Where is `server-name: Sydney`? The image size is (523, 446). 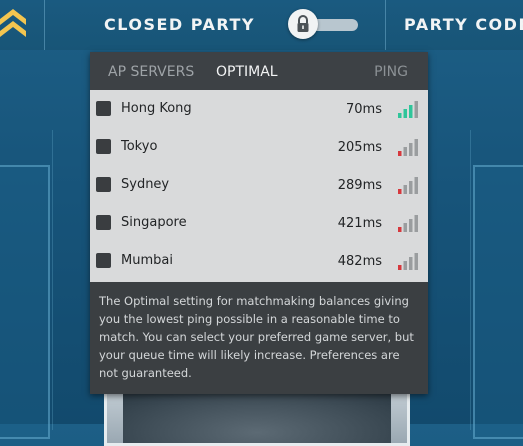 server-name: Sydney is located at coordinates (145, 184).